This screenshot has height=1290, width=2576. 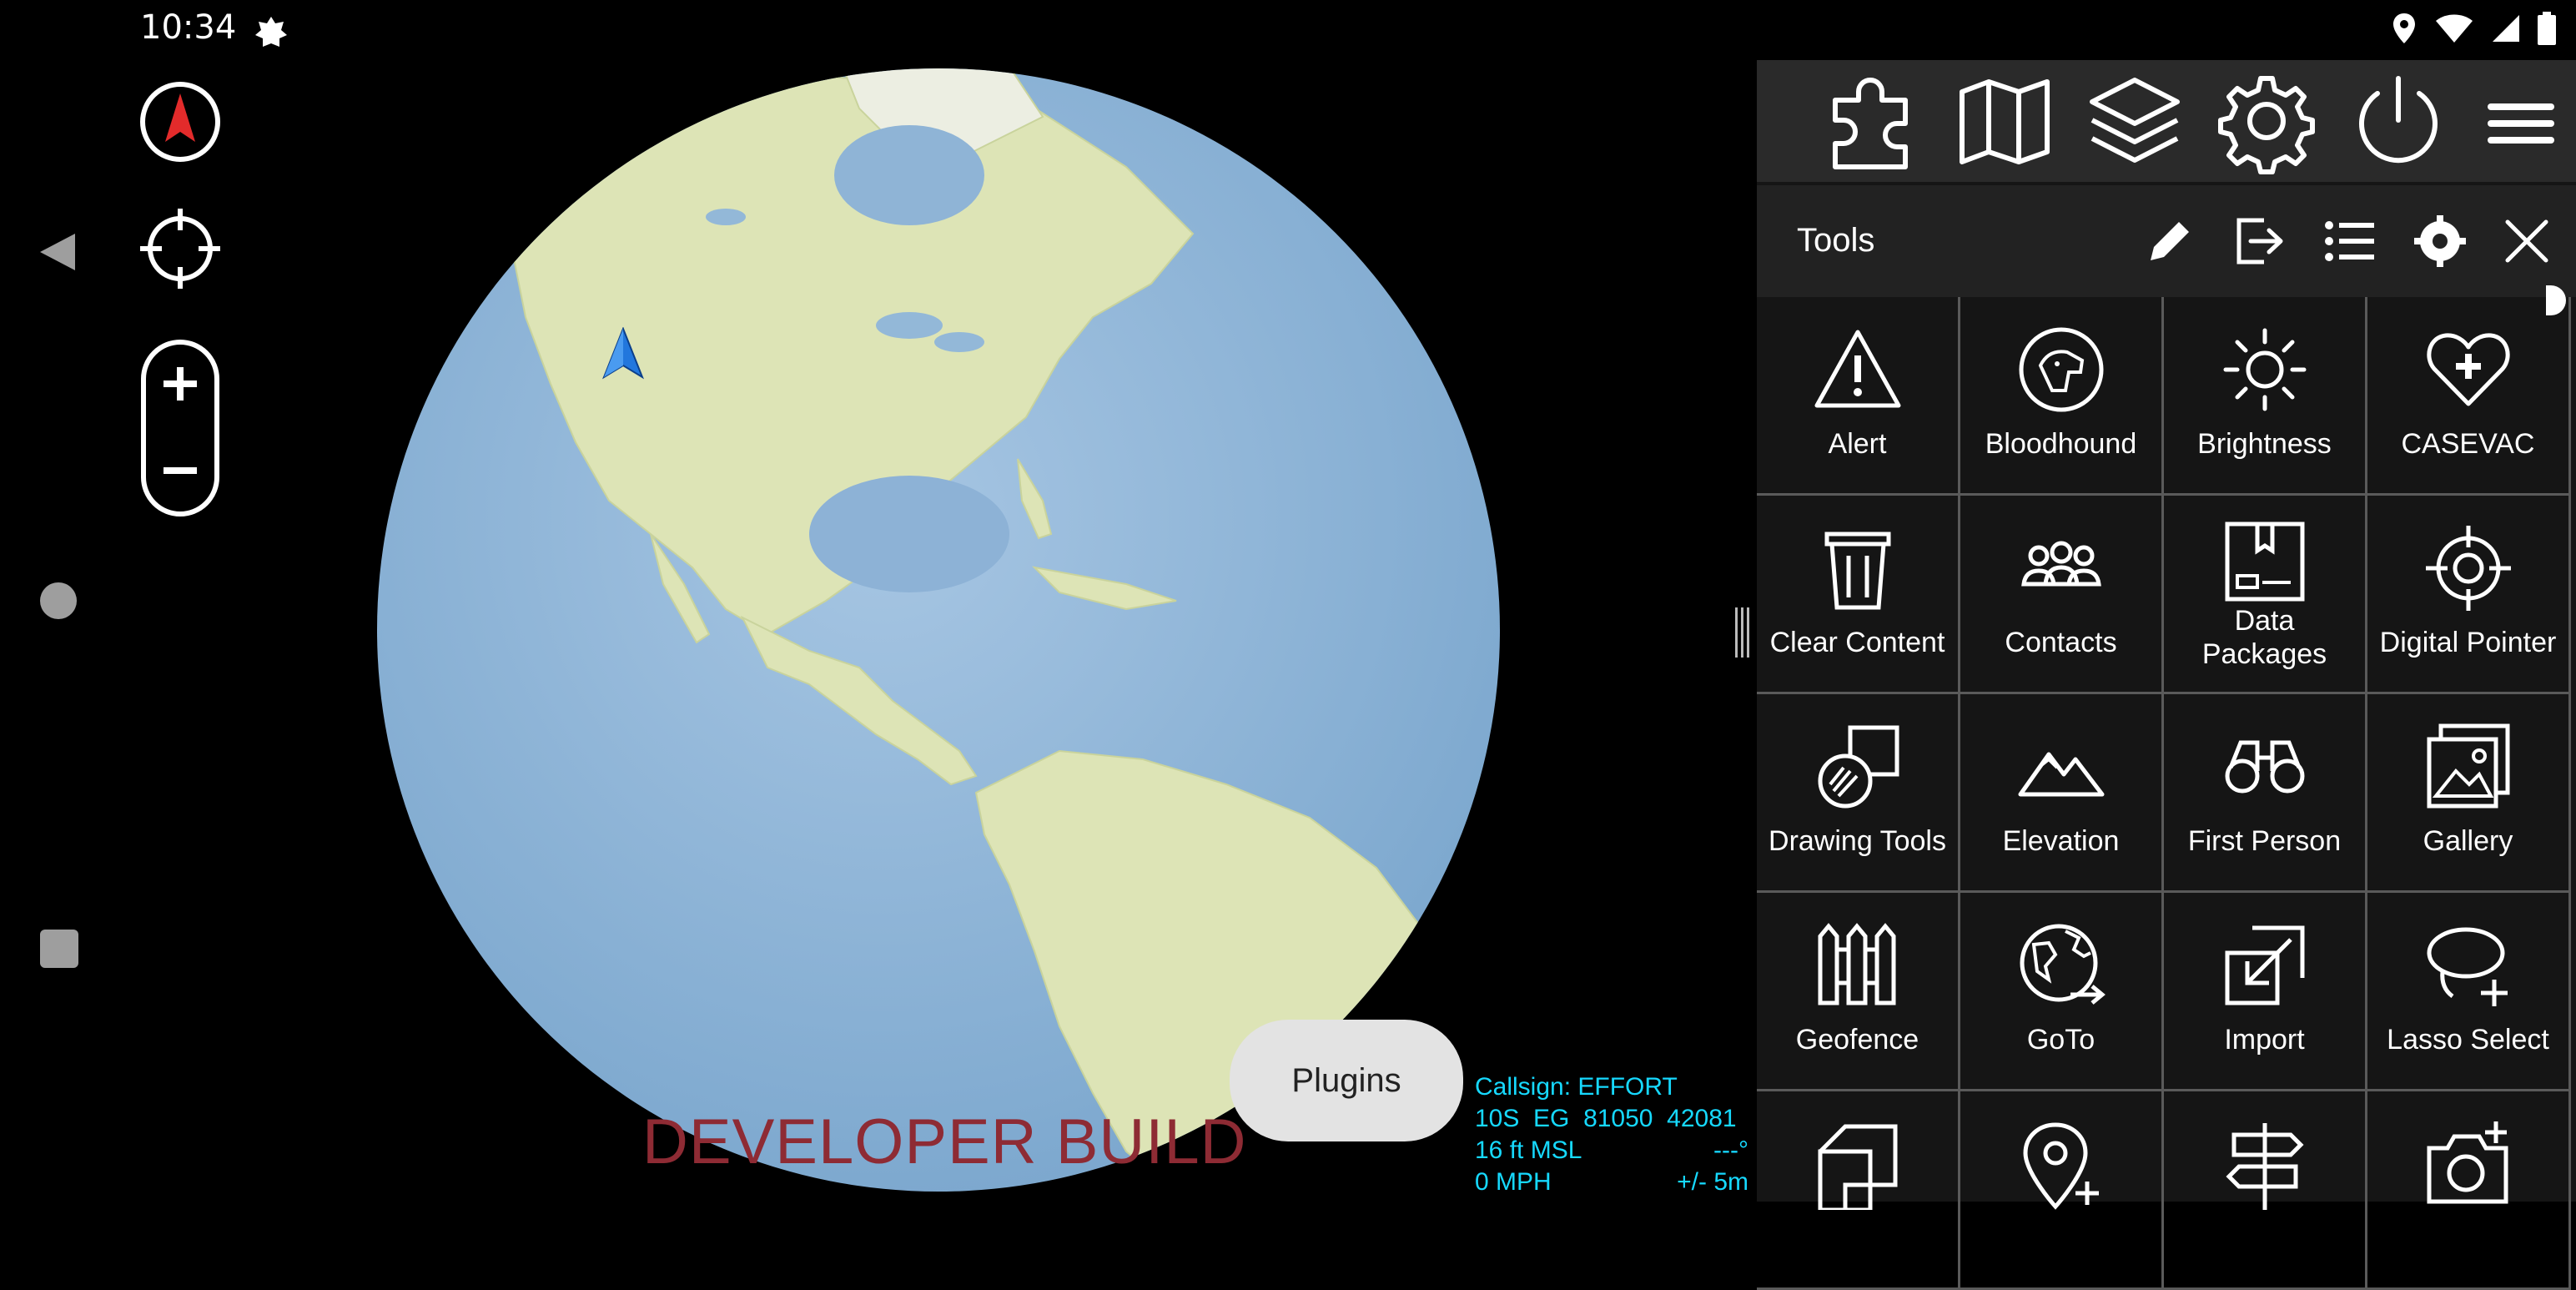 I want to click on panel-toolbar, so click(x=2166, y=121).